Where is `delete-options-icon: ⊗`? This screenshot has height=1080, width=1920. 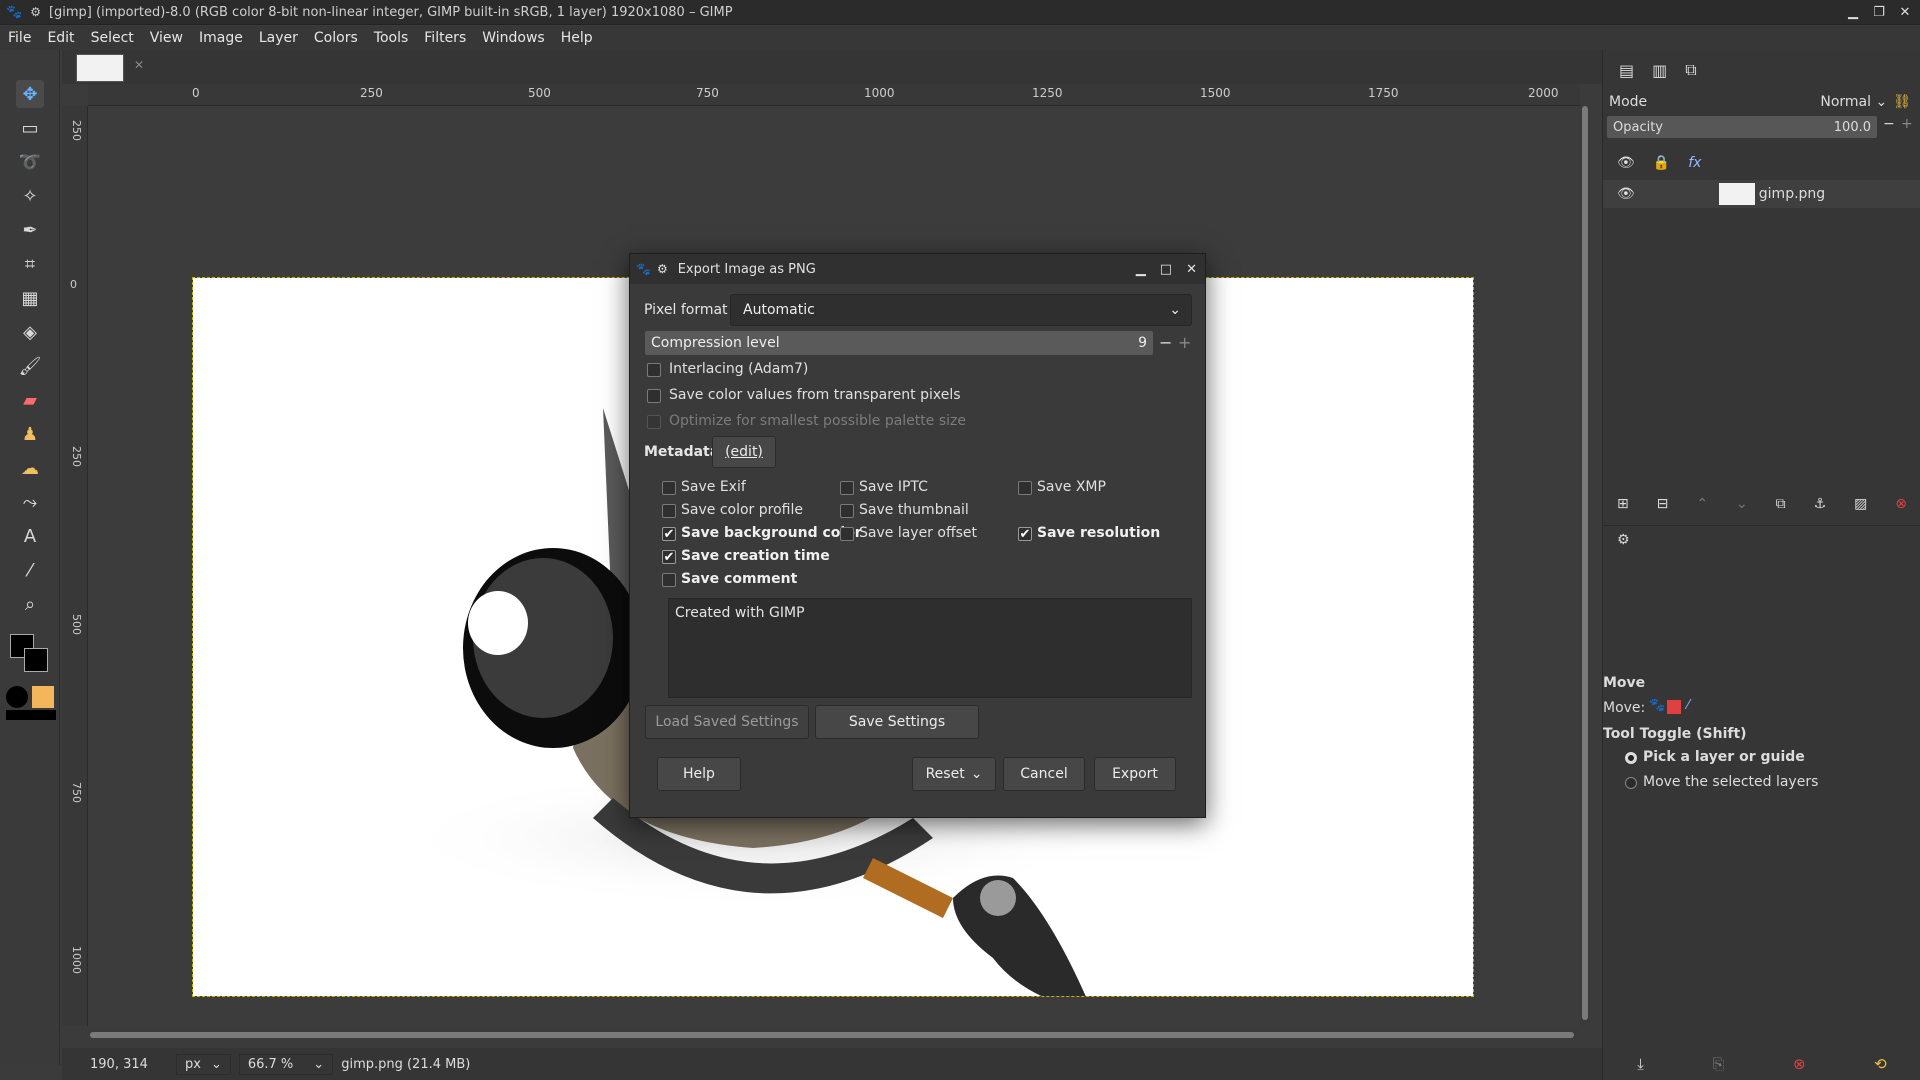
delete-options-icon: ⊗ is located at coordinates (1799, 1064).